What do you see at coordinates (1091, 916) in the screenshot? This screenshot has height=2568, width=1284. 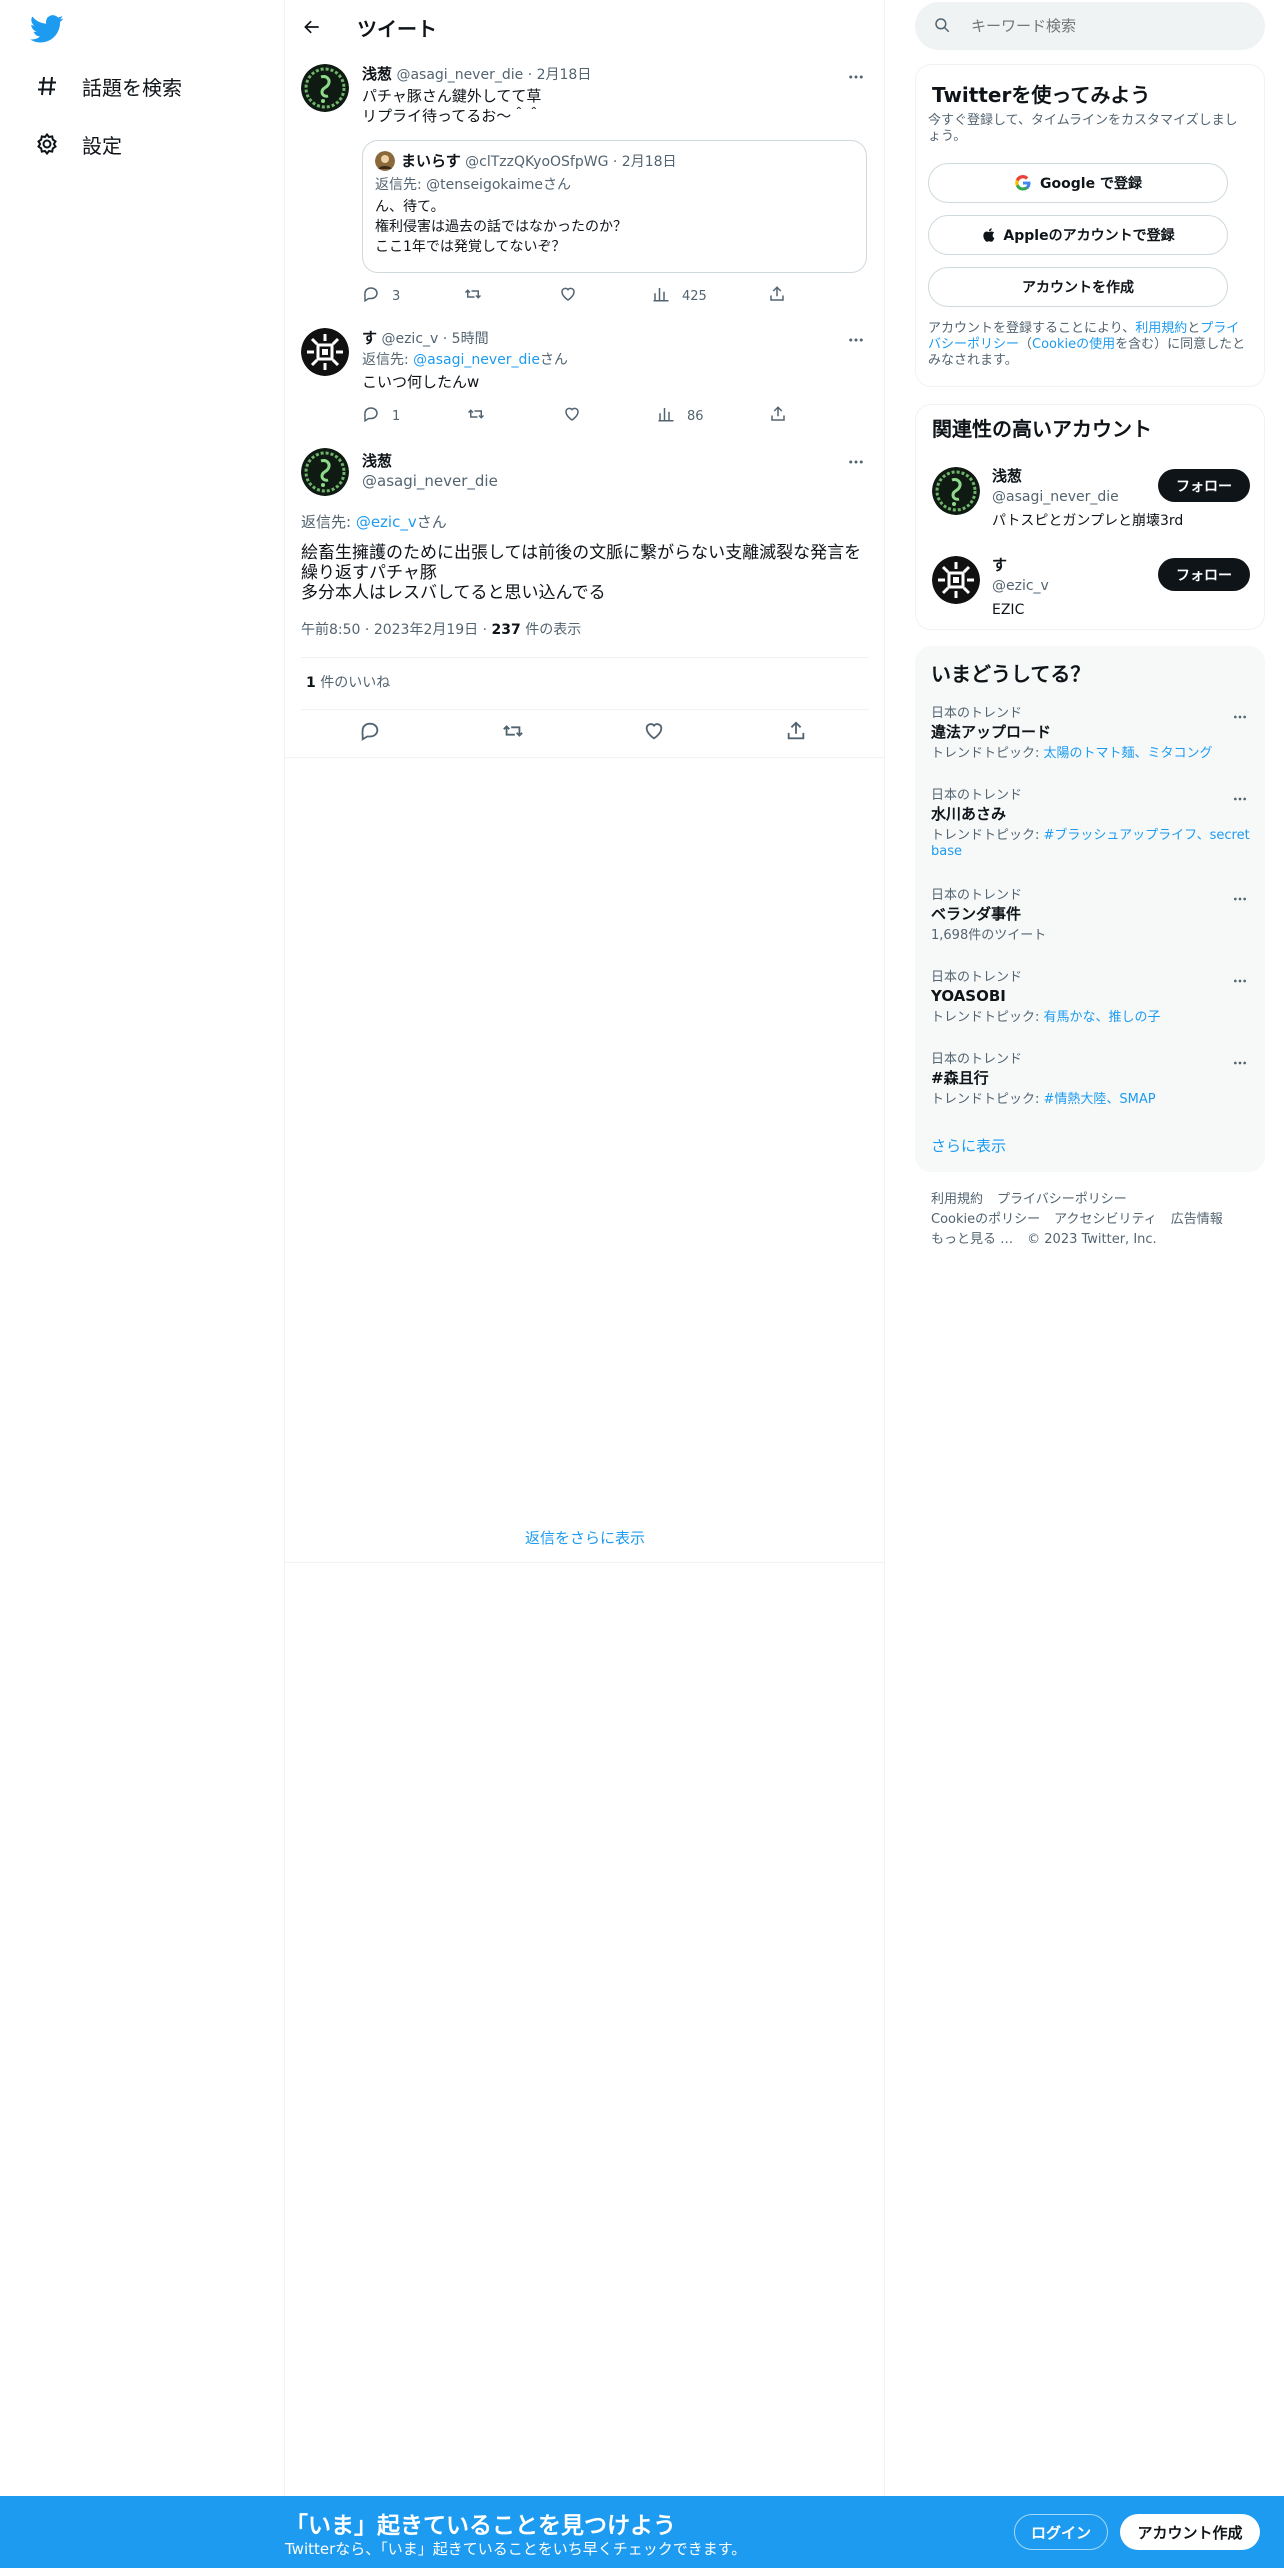 I see `trend-item: 日本のトレンド ベランダ事件 1,698件のツイート` at bounding box center [1091, 916].